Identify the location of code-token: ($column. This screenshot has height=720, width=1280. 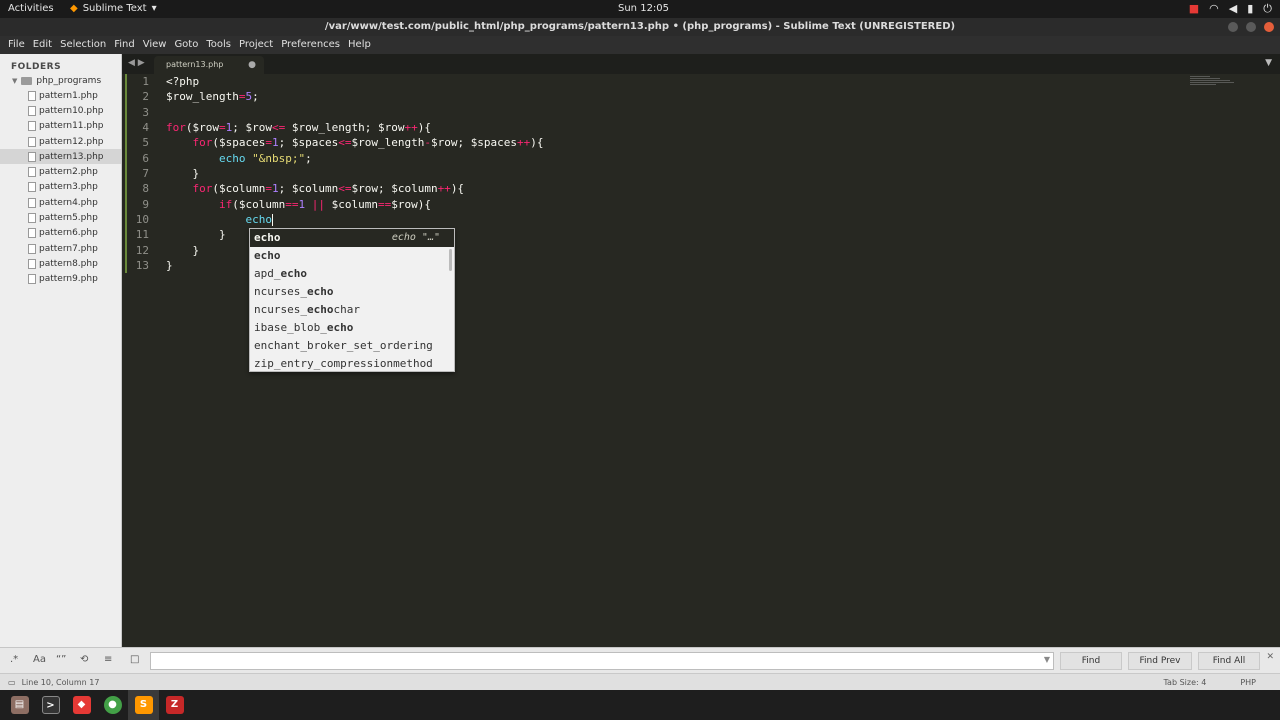
(239, 189).